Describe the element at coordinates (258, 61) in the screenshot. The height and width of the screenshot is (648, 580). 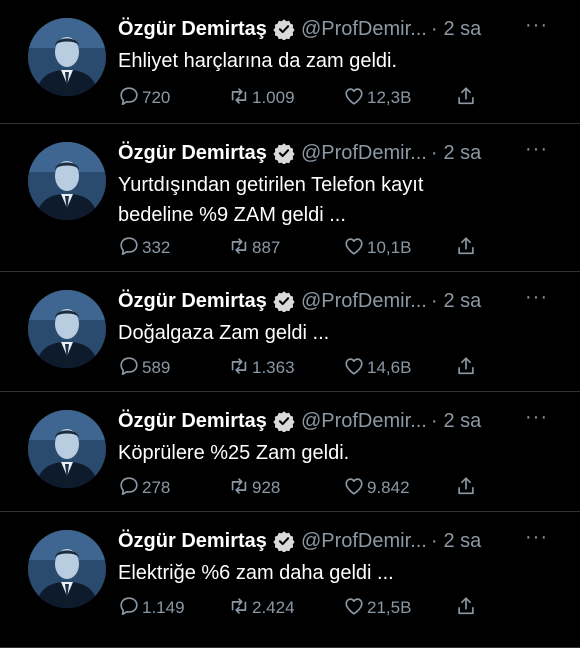
I see `tweet-text-line: Ehliyet harçlarına da zam geldi.` at that location.